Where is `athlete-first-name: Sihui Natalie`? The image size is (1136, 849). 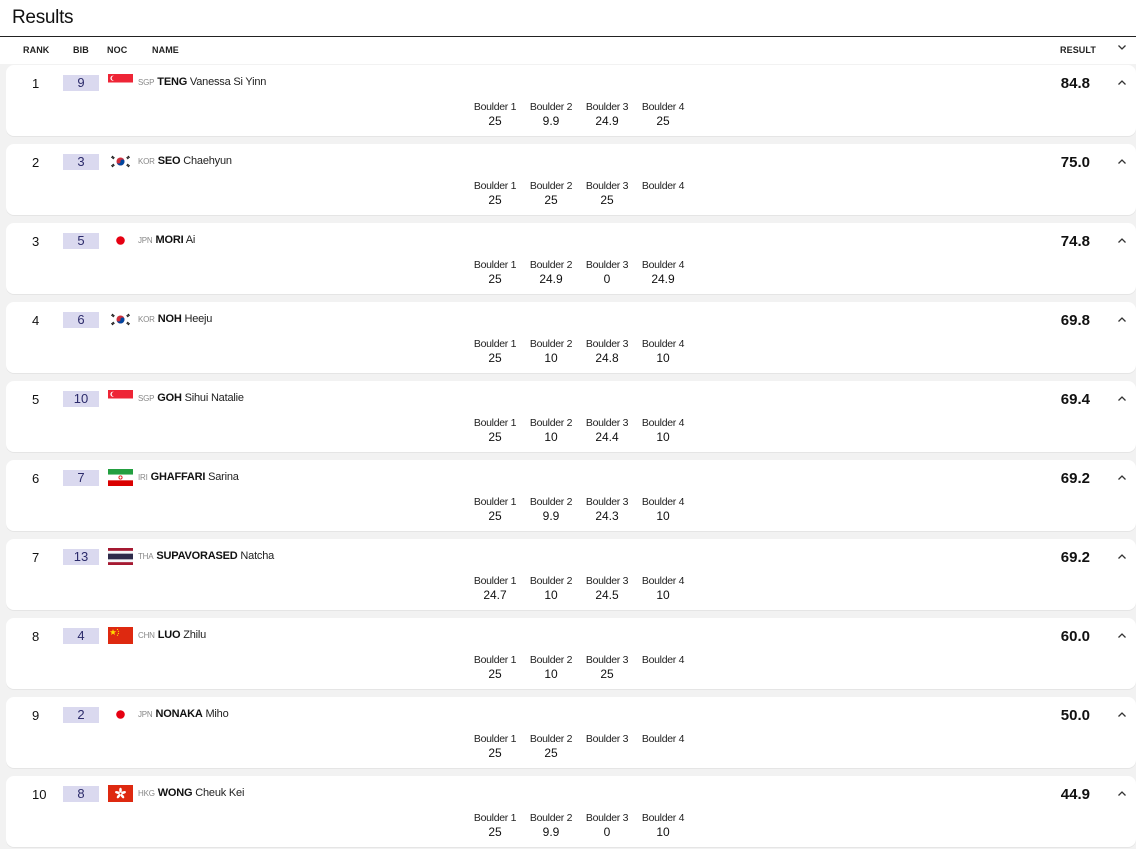
athlete-first-name: Sihui Natalie is located at coordinates (214, 398).